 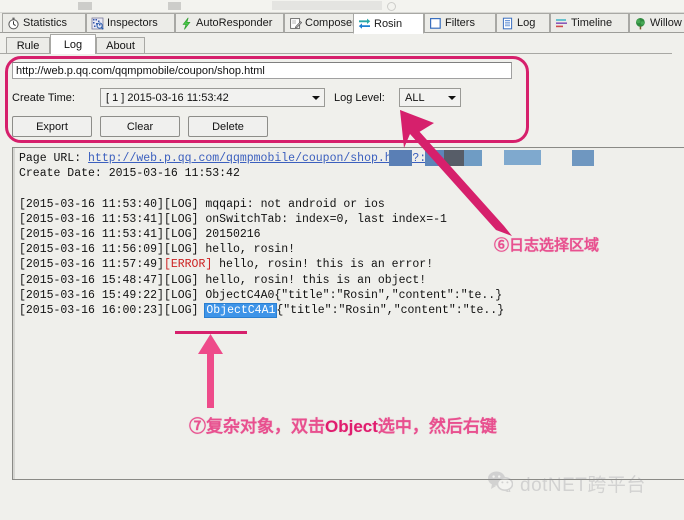 I want to click on compose-pencil-icon, so click(x=296, y=23).